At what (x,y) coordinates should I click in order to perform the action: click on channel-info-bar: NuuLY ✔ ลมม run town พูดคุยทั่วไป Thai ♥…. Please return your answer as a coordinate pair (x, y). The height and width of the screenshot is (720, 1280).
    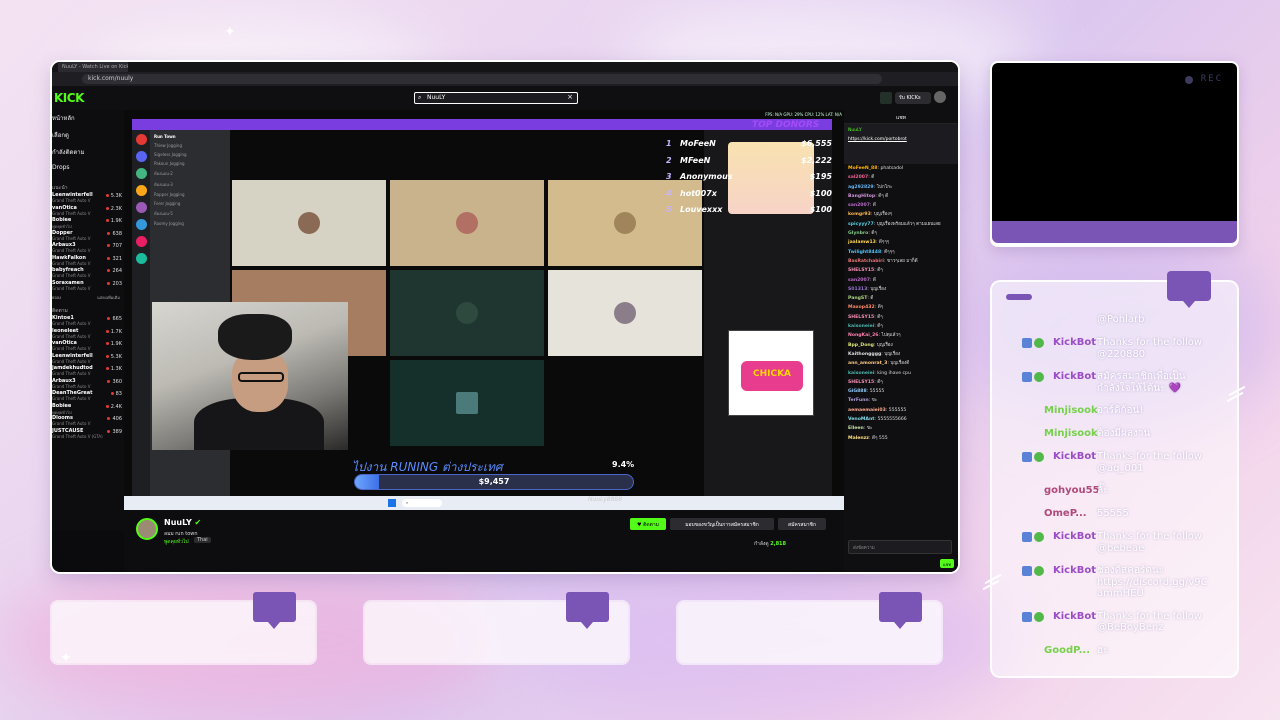
    Looking at the image, I should click on (484, 541).